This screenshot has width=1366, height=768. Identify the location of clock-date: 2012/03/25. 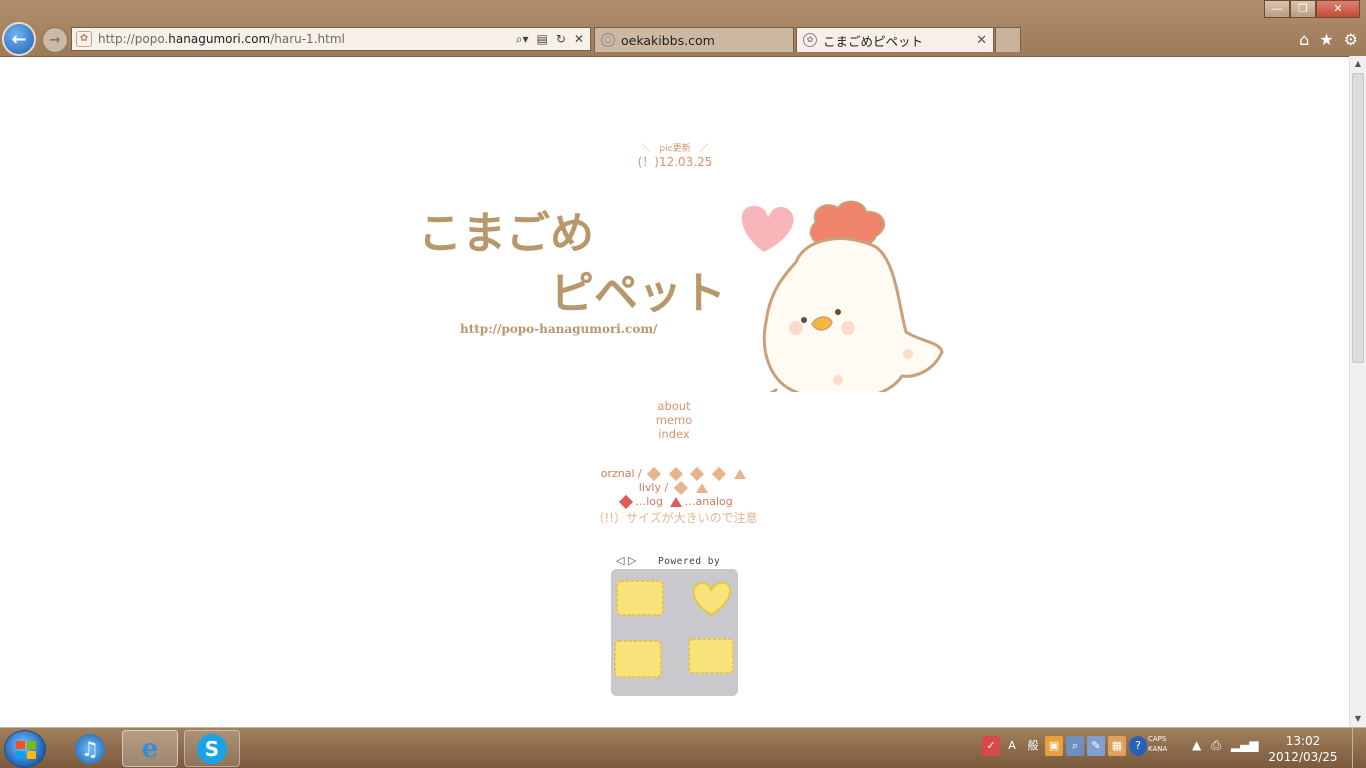
(1303, 757).